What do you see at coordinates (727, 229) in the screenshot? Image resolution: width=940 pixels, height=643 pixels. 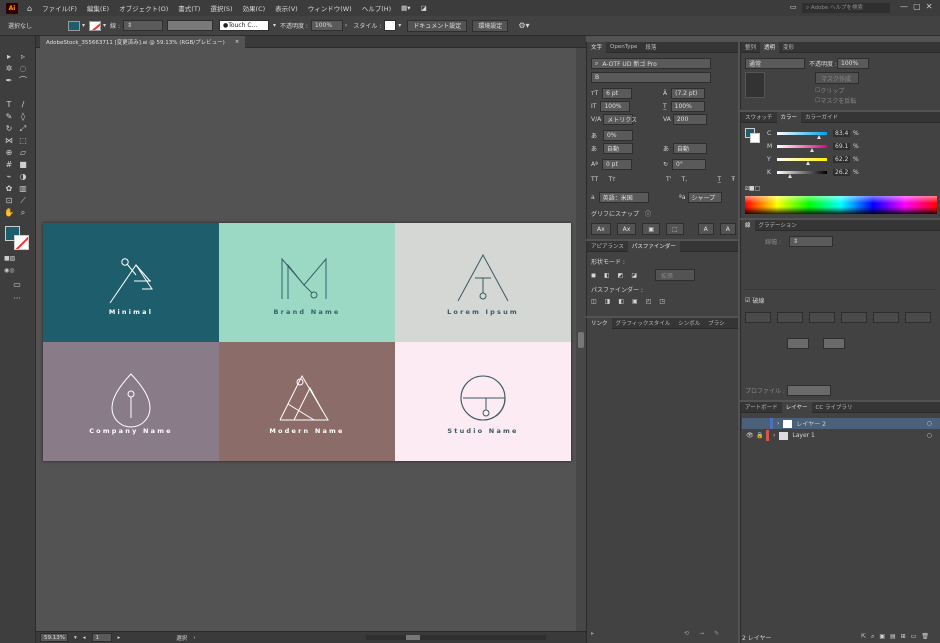 I see `snap-anchor-icon: A` at bounding box center [727, 229].